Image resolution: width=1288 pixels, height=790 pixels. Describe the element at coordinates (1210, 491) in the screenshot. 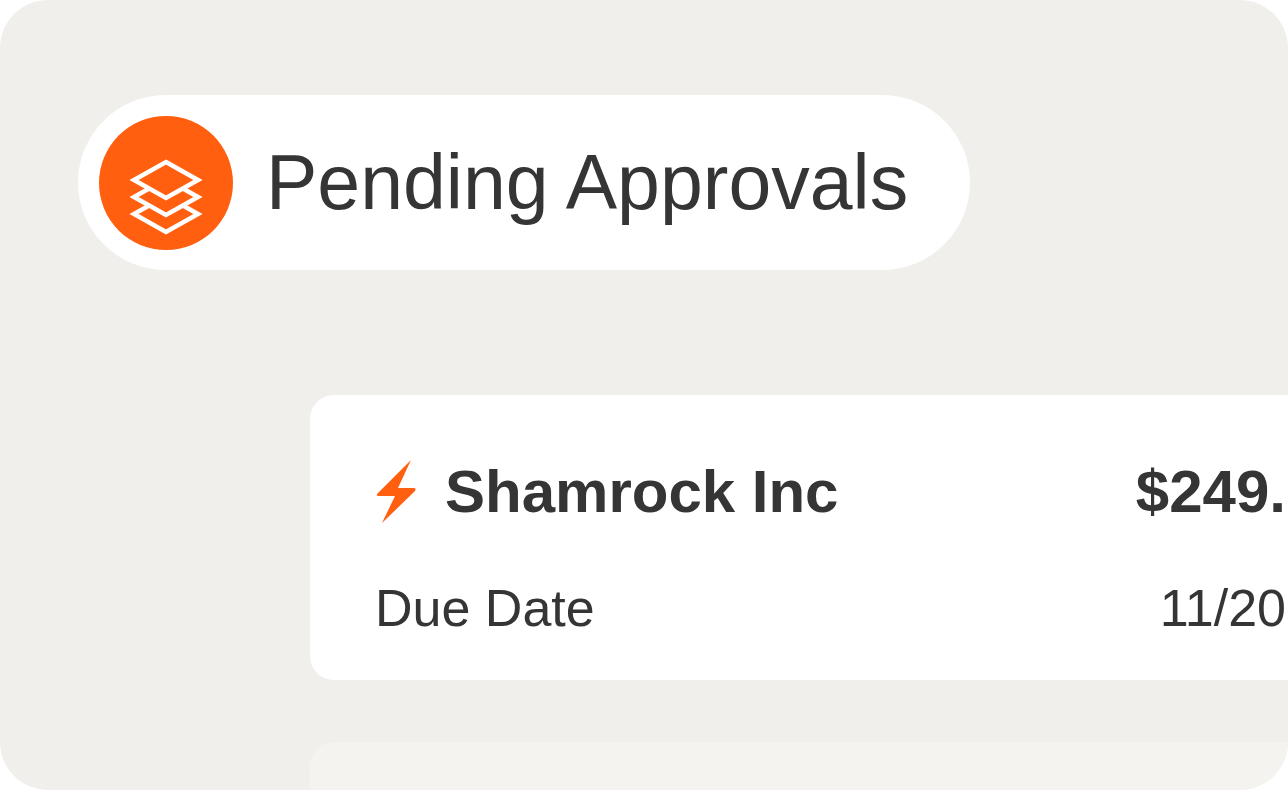

I see `amount: $249.` at that location.